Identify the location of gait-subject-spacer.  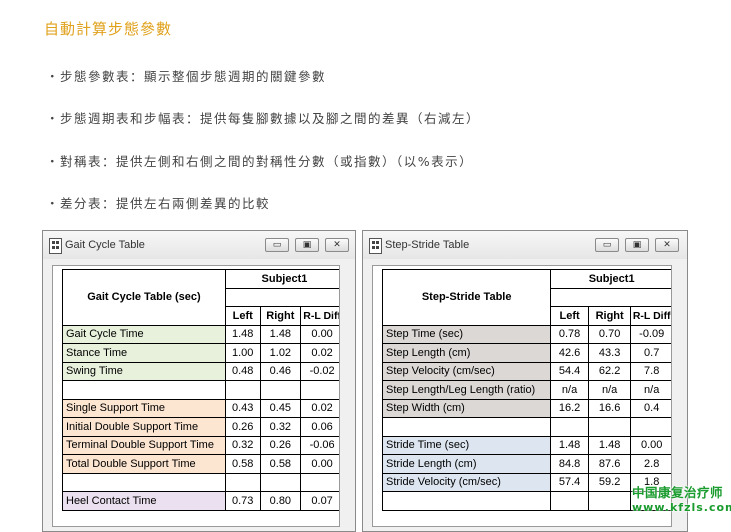
(281, 297).